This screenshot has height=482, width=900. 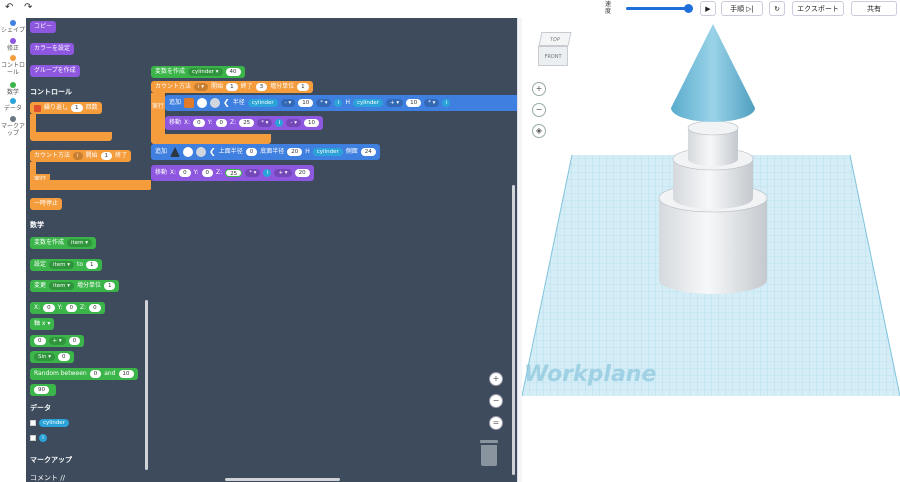 What do you see at coordinates (818, 8) in the screenshot?
I see `export-button: エクスポート` at bounding box center [818, 8].